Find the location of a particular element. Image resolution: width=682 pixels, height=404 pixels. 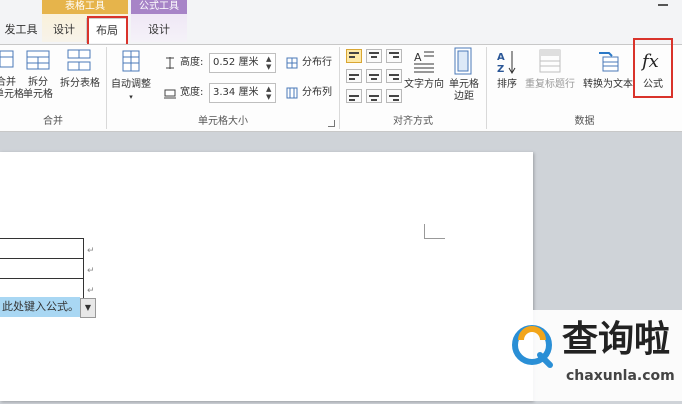

column-width-icon is located at coordinates (170, 93).